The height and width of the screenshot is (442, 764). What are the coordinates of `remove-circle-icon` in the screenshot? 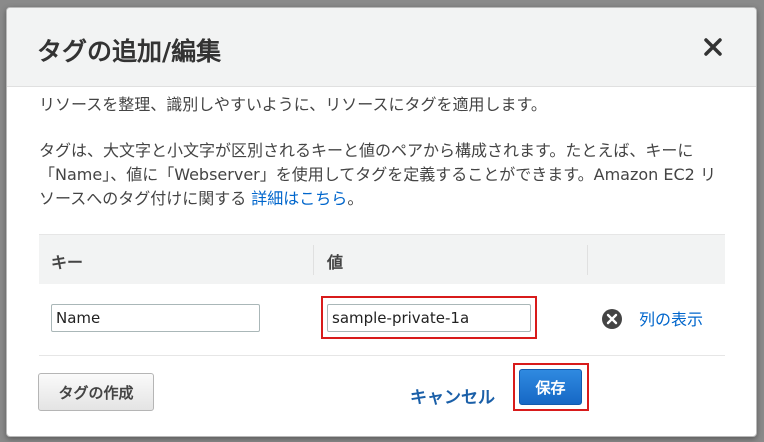 It's located at (612, 321).